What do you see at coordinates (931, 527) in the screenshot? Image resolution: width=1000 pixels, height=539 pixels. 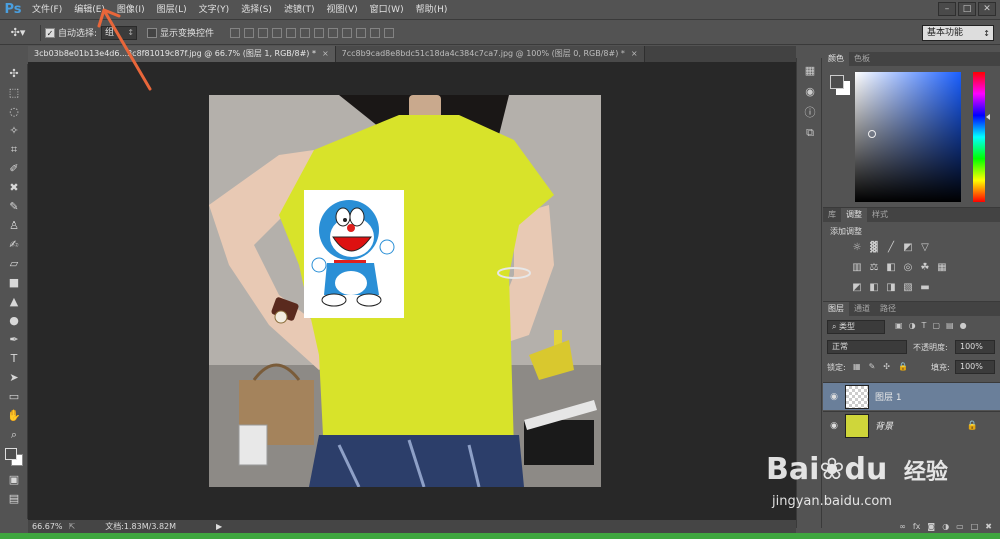 I see `mask-icon: ◙` at bounding box center [931, 527].